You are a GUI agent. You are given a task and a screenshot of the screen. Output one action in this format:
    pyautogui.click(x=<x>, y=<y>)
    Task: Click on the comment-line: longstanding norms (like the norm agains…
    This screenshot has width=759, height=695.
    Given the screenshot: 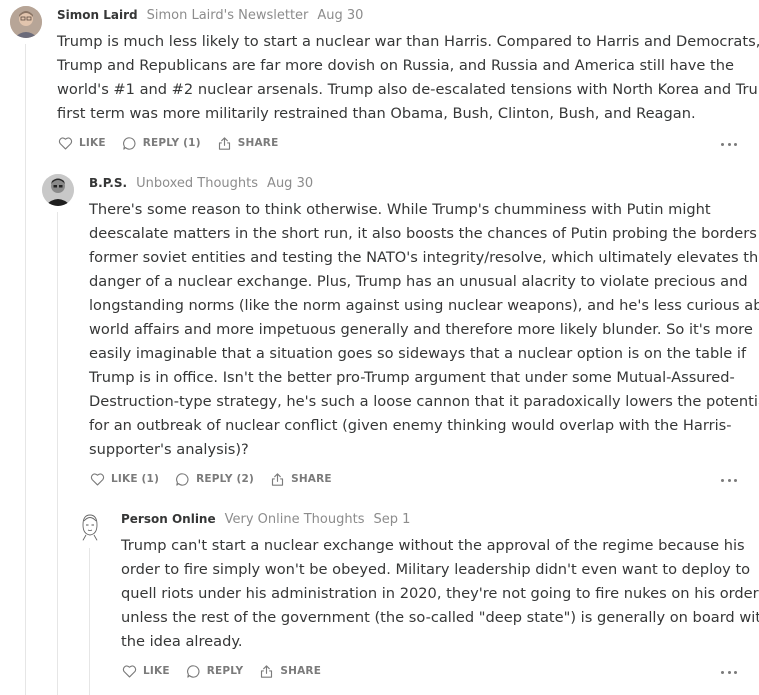 What is the action you would take?
    pyautogui.click(x=424, y=305)
    